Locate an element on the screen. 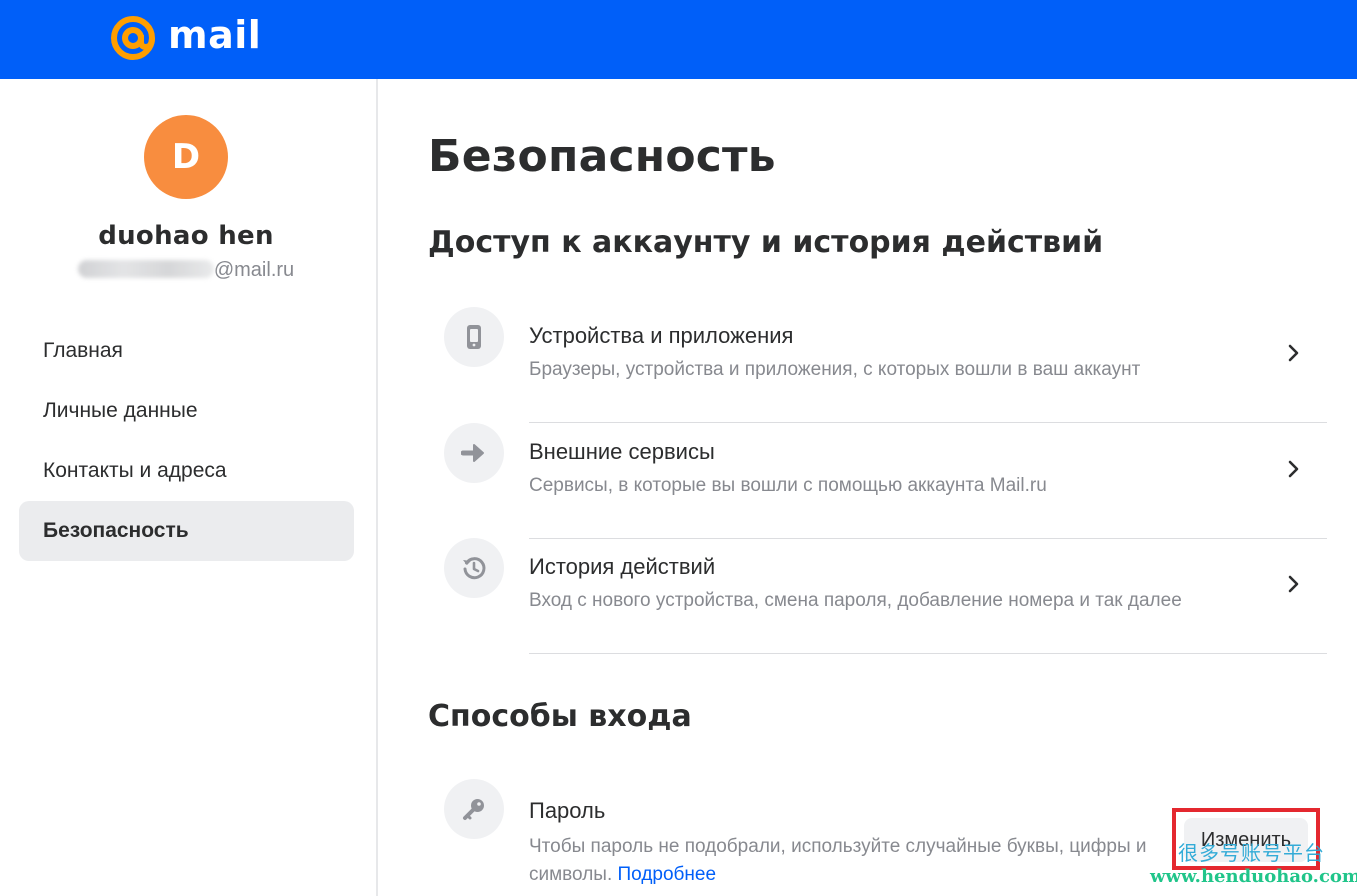  sidebar-item-security: Безопасность is located at coordinates (186, 531).